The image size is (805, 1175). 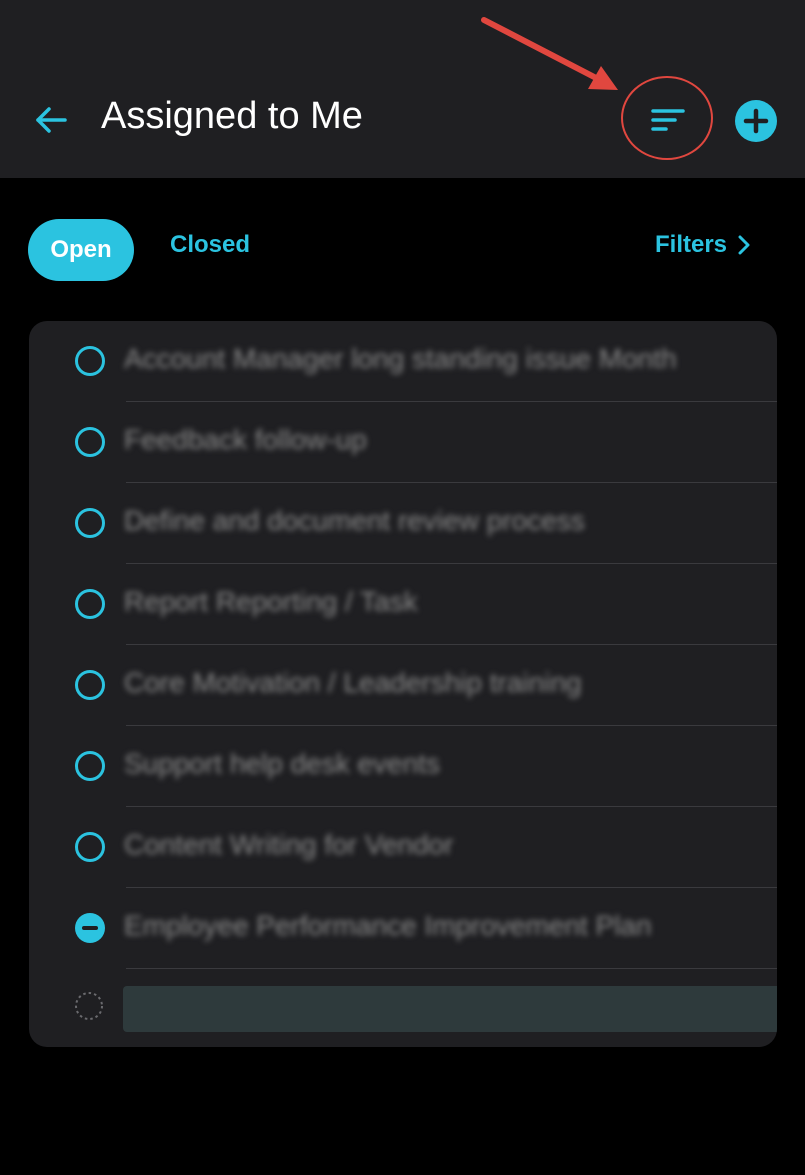 I want to click on task-row: Define and document review process, so click(x=403, y=523).